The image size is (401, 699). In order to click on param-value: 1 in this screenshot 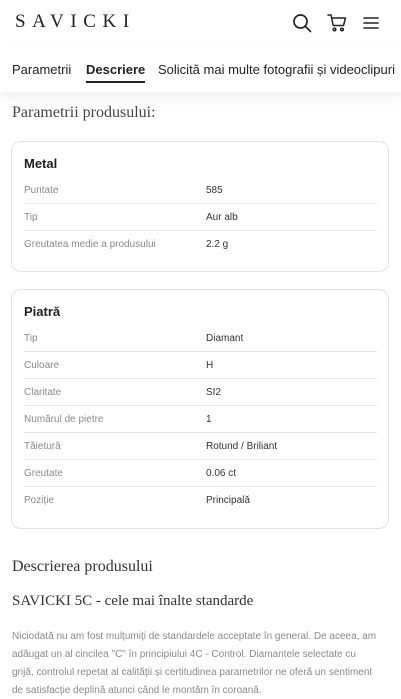, I will do `click(209, 419)`.